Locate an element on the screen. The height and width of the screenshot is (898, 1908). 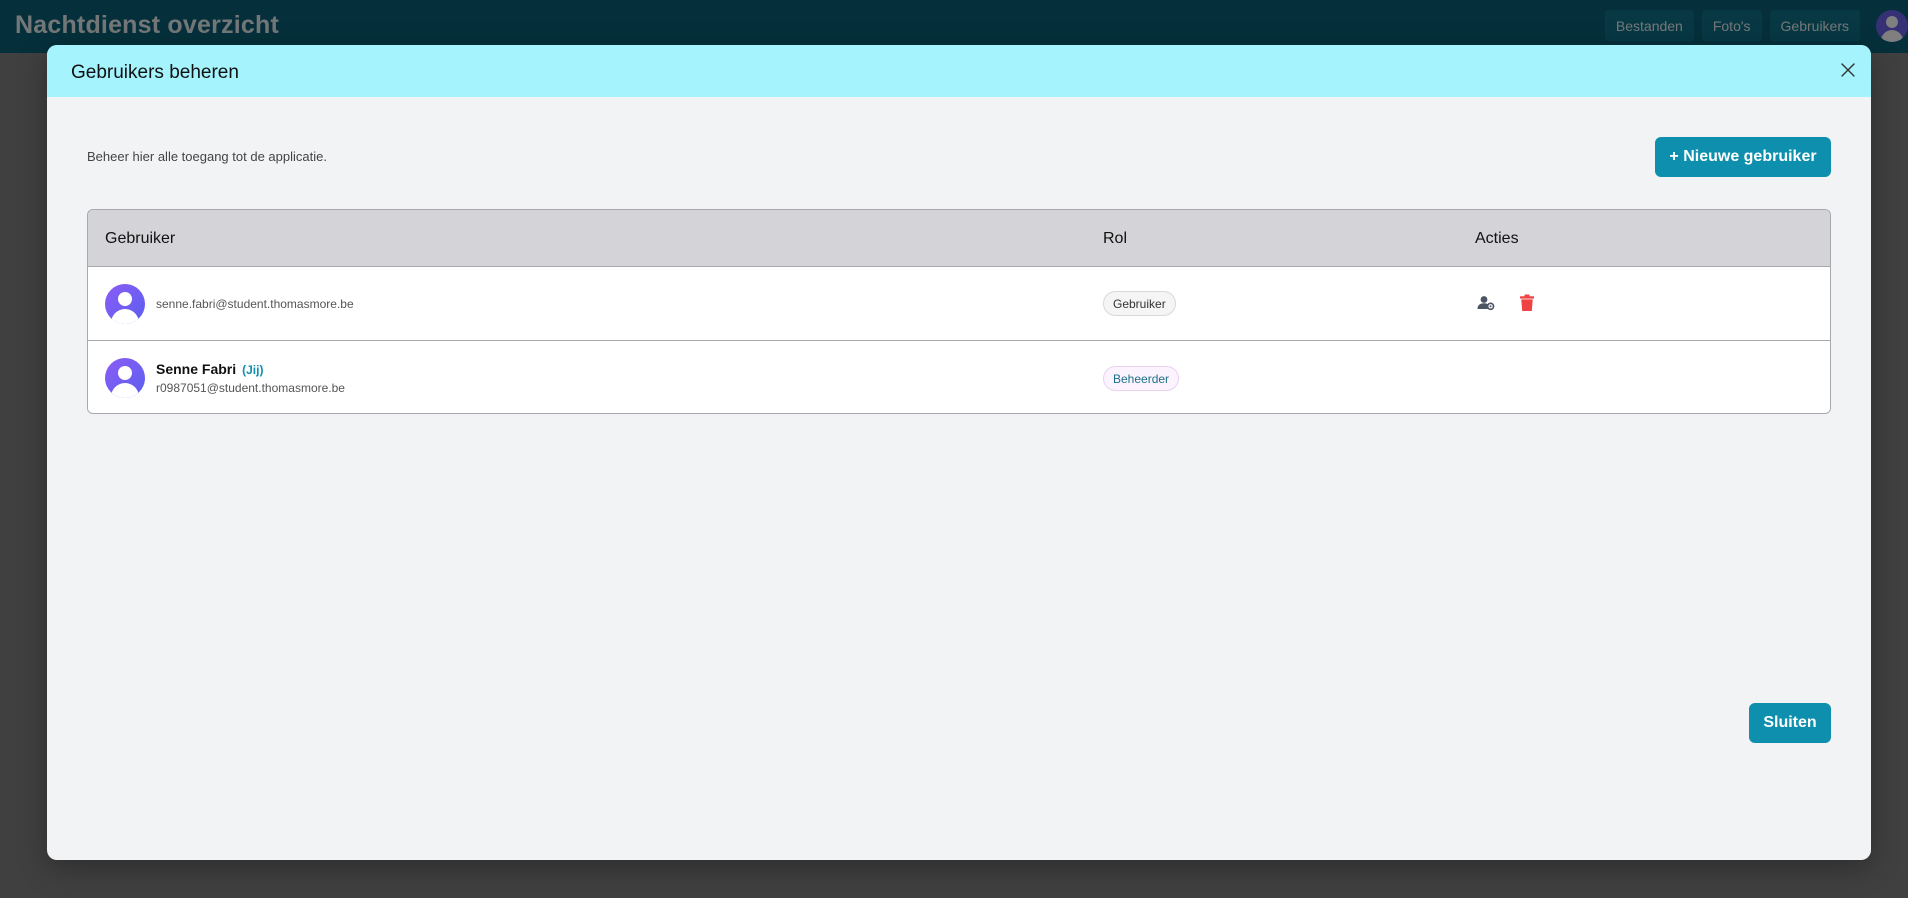
modal-title: Gebruikers beheren is located at coordinates (155, 72).